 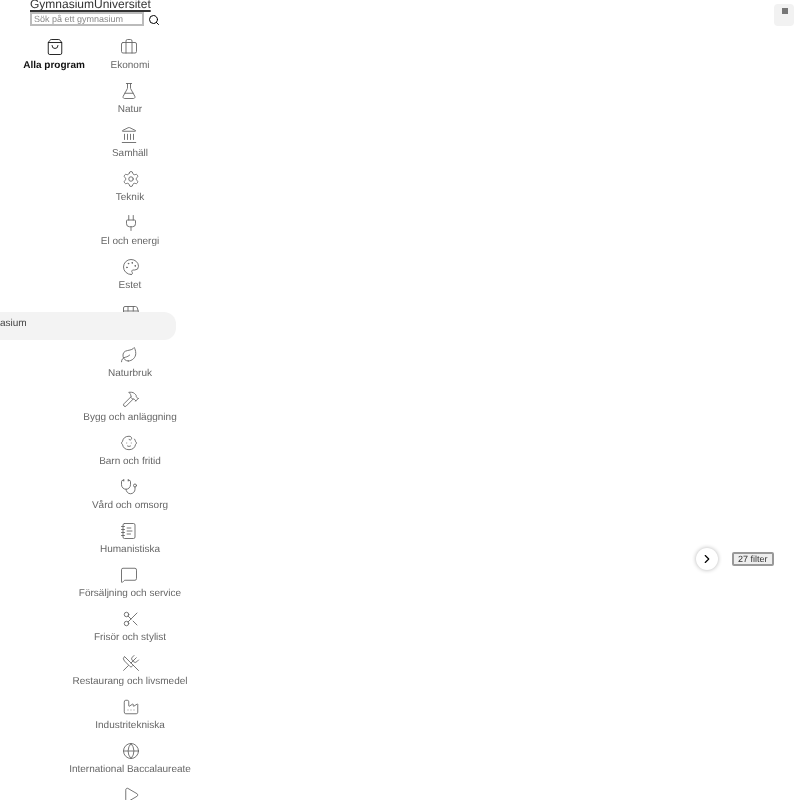 I want to click on child-icon, so click(x=129, y=443).